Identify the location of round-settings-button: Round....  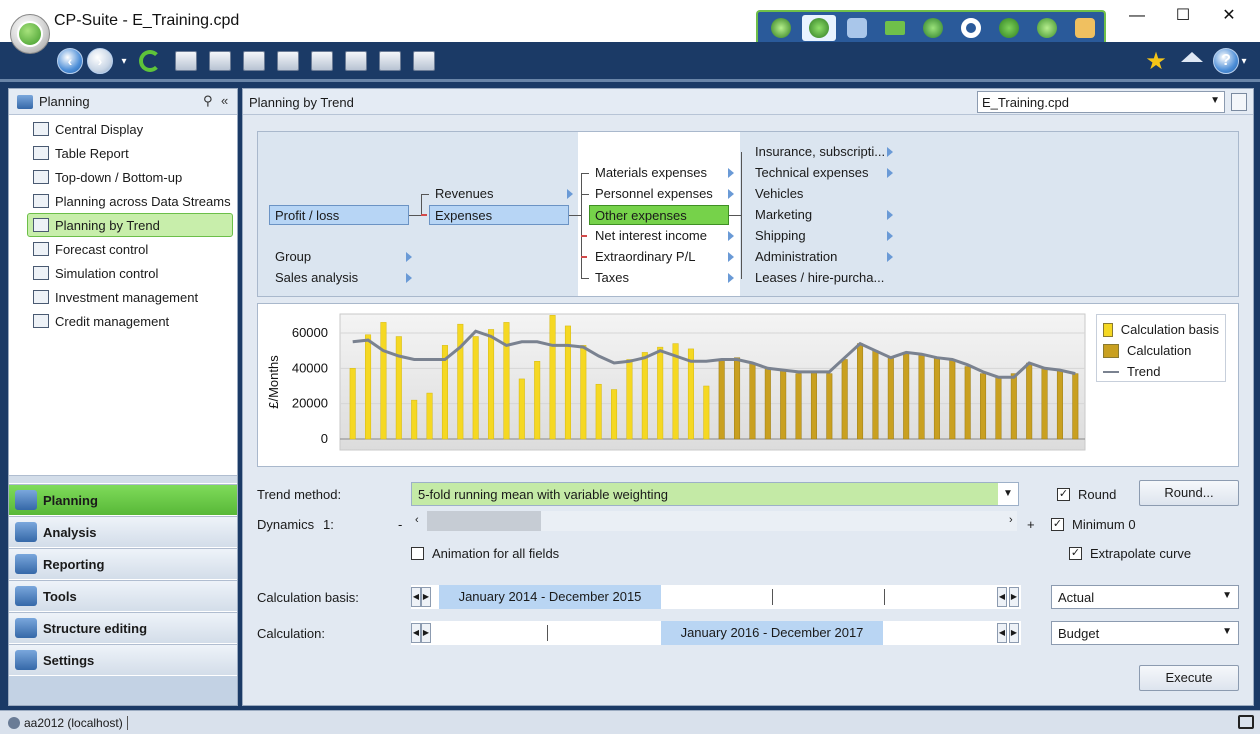
(1189, 493).